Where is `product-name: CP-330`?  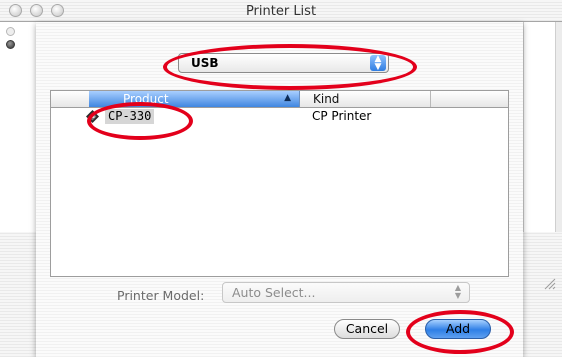 product-name: CP-330 is located at coordinates (130, 116).